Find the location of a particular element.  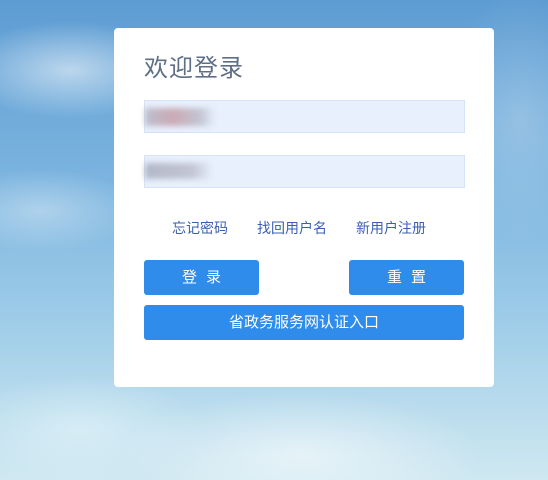

password-field-wrapper is located at coordinates (304, 171).